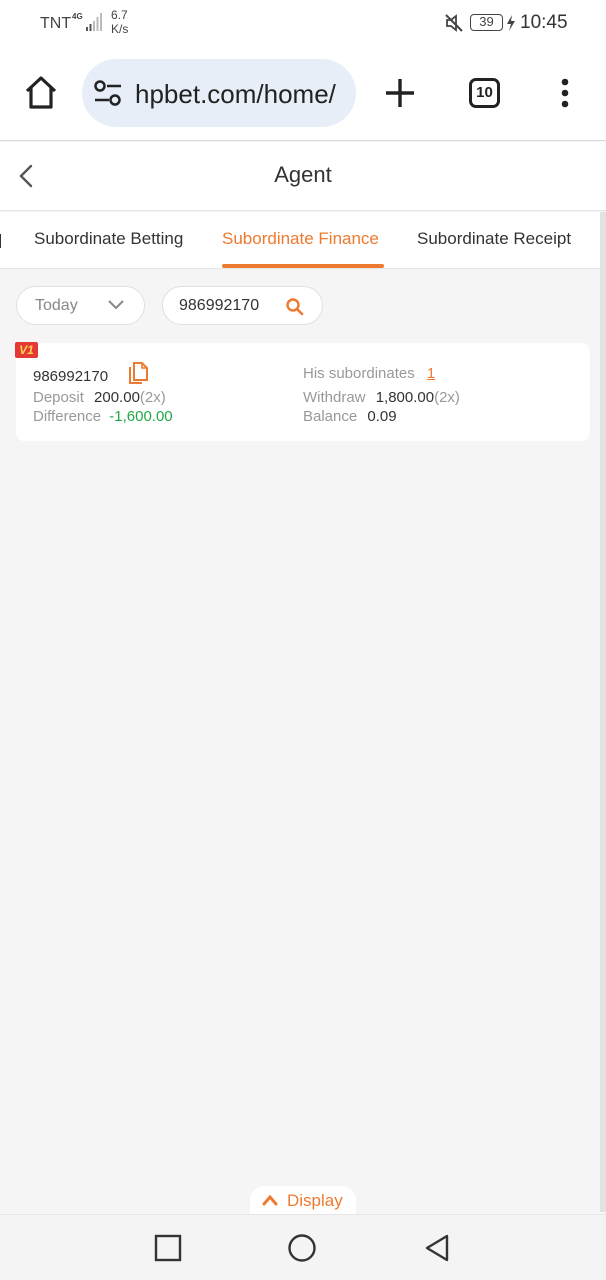  What do you see at coordinates (494, 239) in the screenshot?
I see `tab-subordinate-receipt: Subordinate Receipt` at bounding box center [494, 239].